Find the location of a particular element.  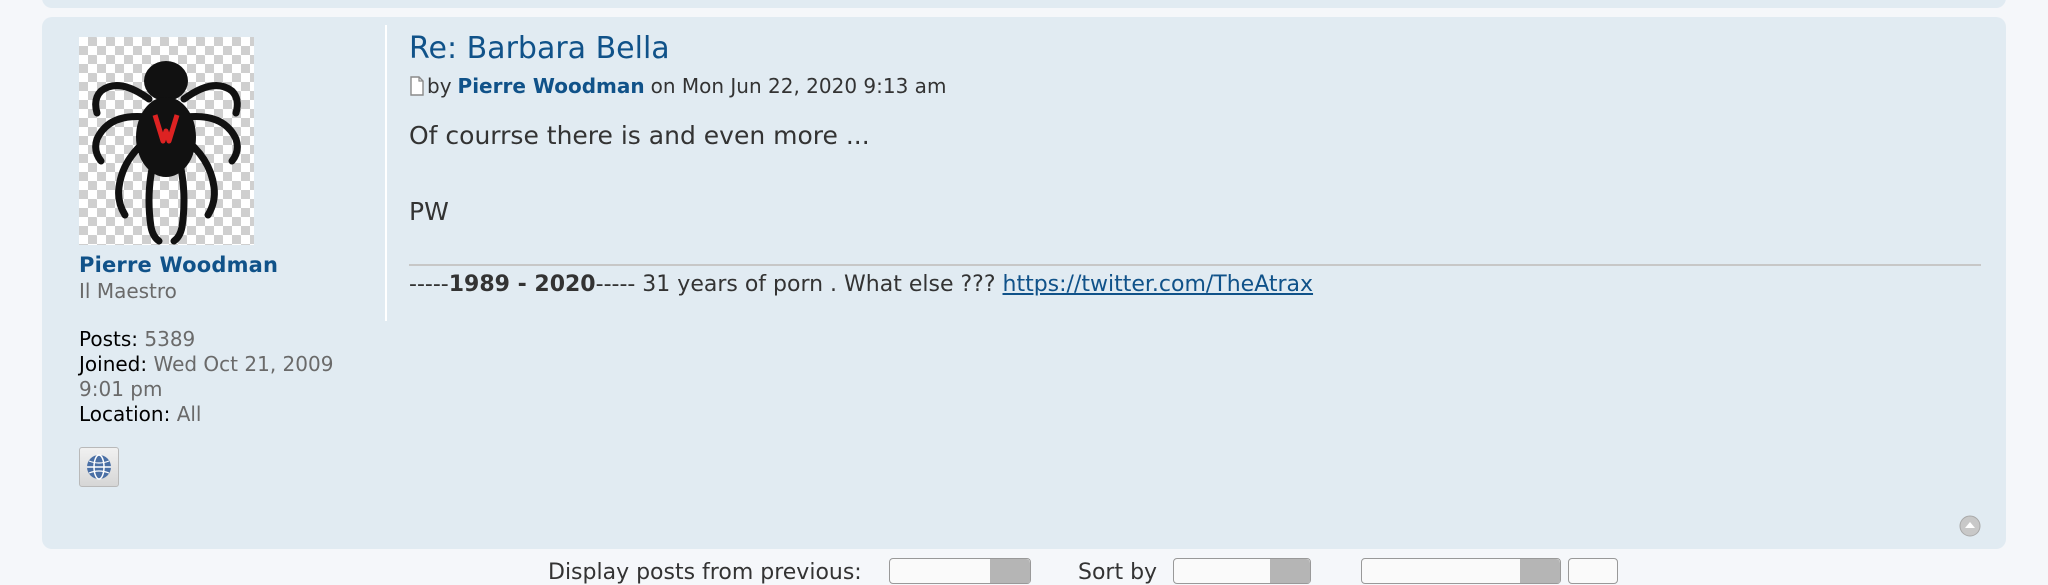

joined-row: Joined: Wed Oct 21, 2009 9:01 pm is located at coordinates (229, 377).